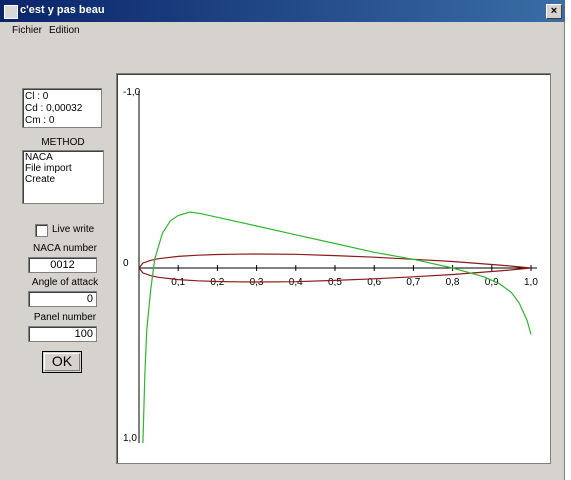 The height and width of the screenshot is (480, 571). What do you see at coordinates (413, 282) in the screenshot?
I see `x-tick-label: 0,7` at bounding box center [413, 282].